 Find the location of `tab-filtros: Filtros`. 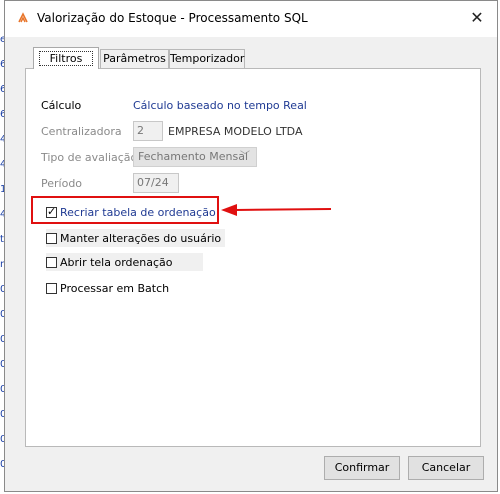

tab-filtros: Filtros is located at coordinates (66, 58).